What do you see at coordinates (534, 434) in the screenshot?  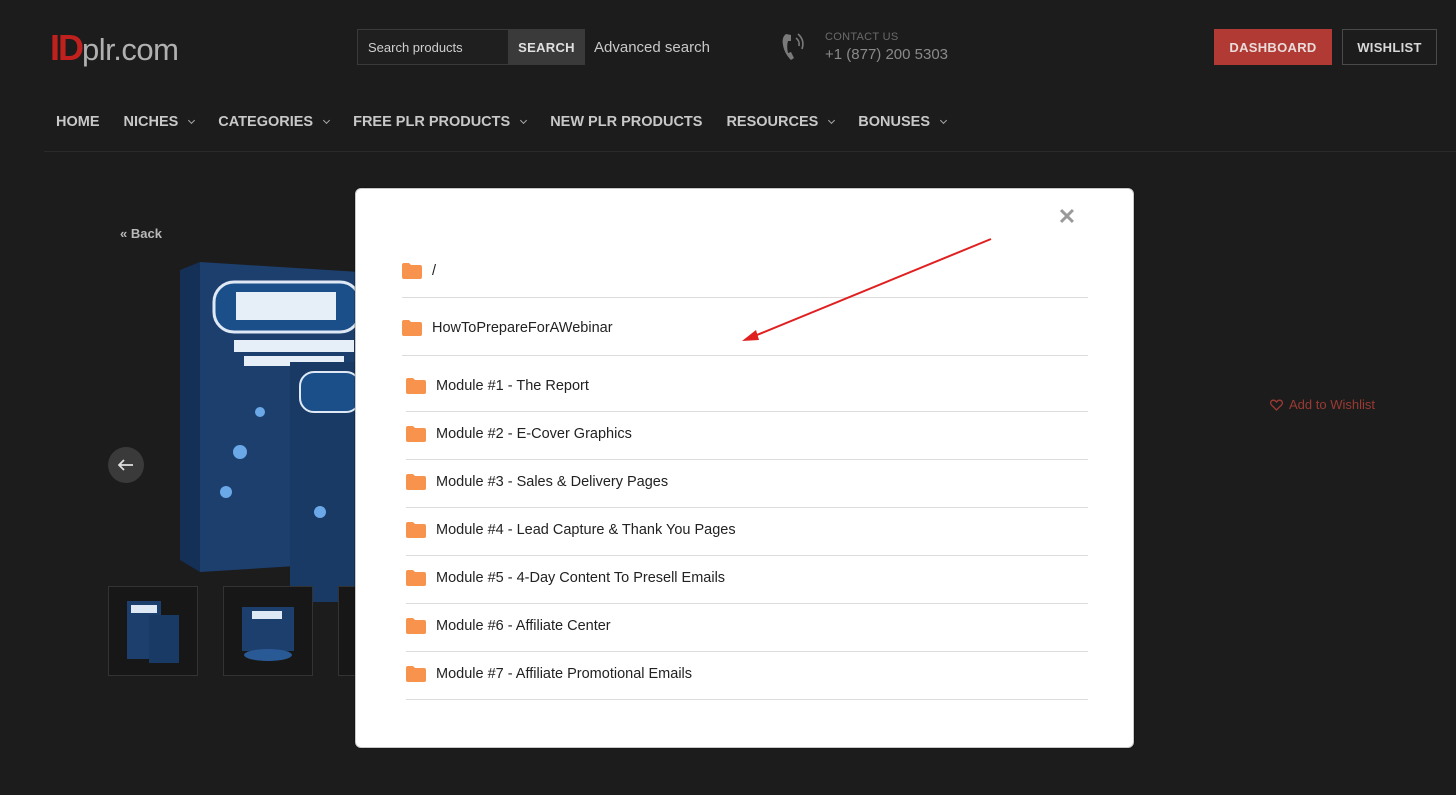 I see `folder-label: Module #2 - E-Cover Graphics` at bounding box center [534, 434].